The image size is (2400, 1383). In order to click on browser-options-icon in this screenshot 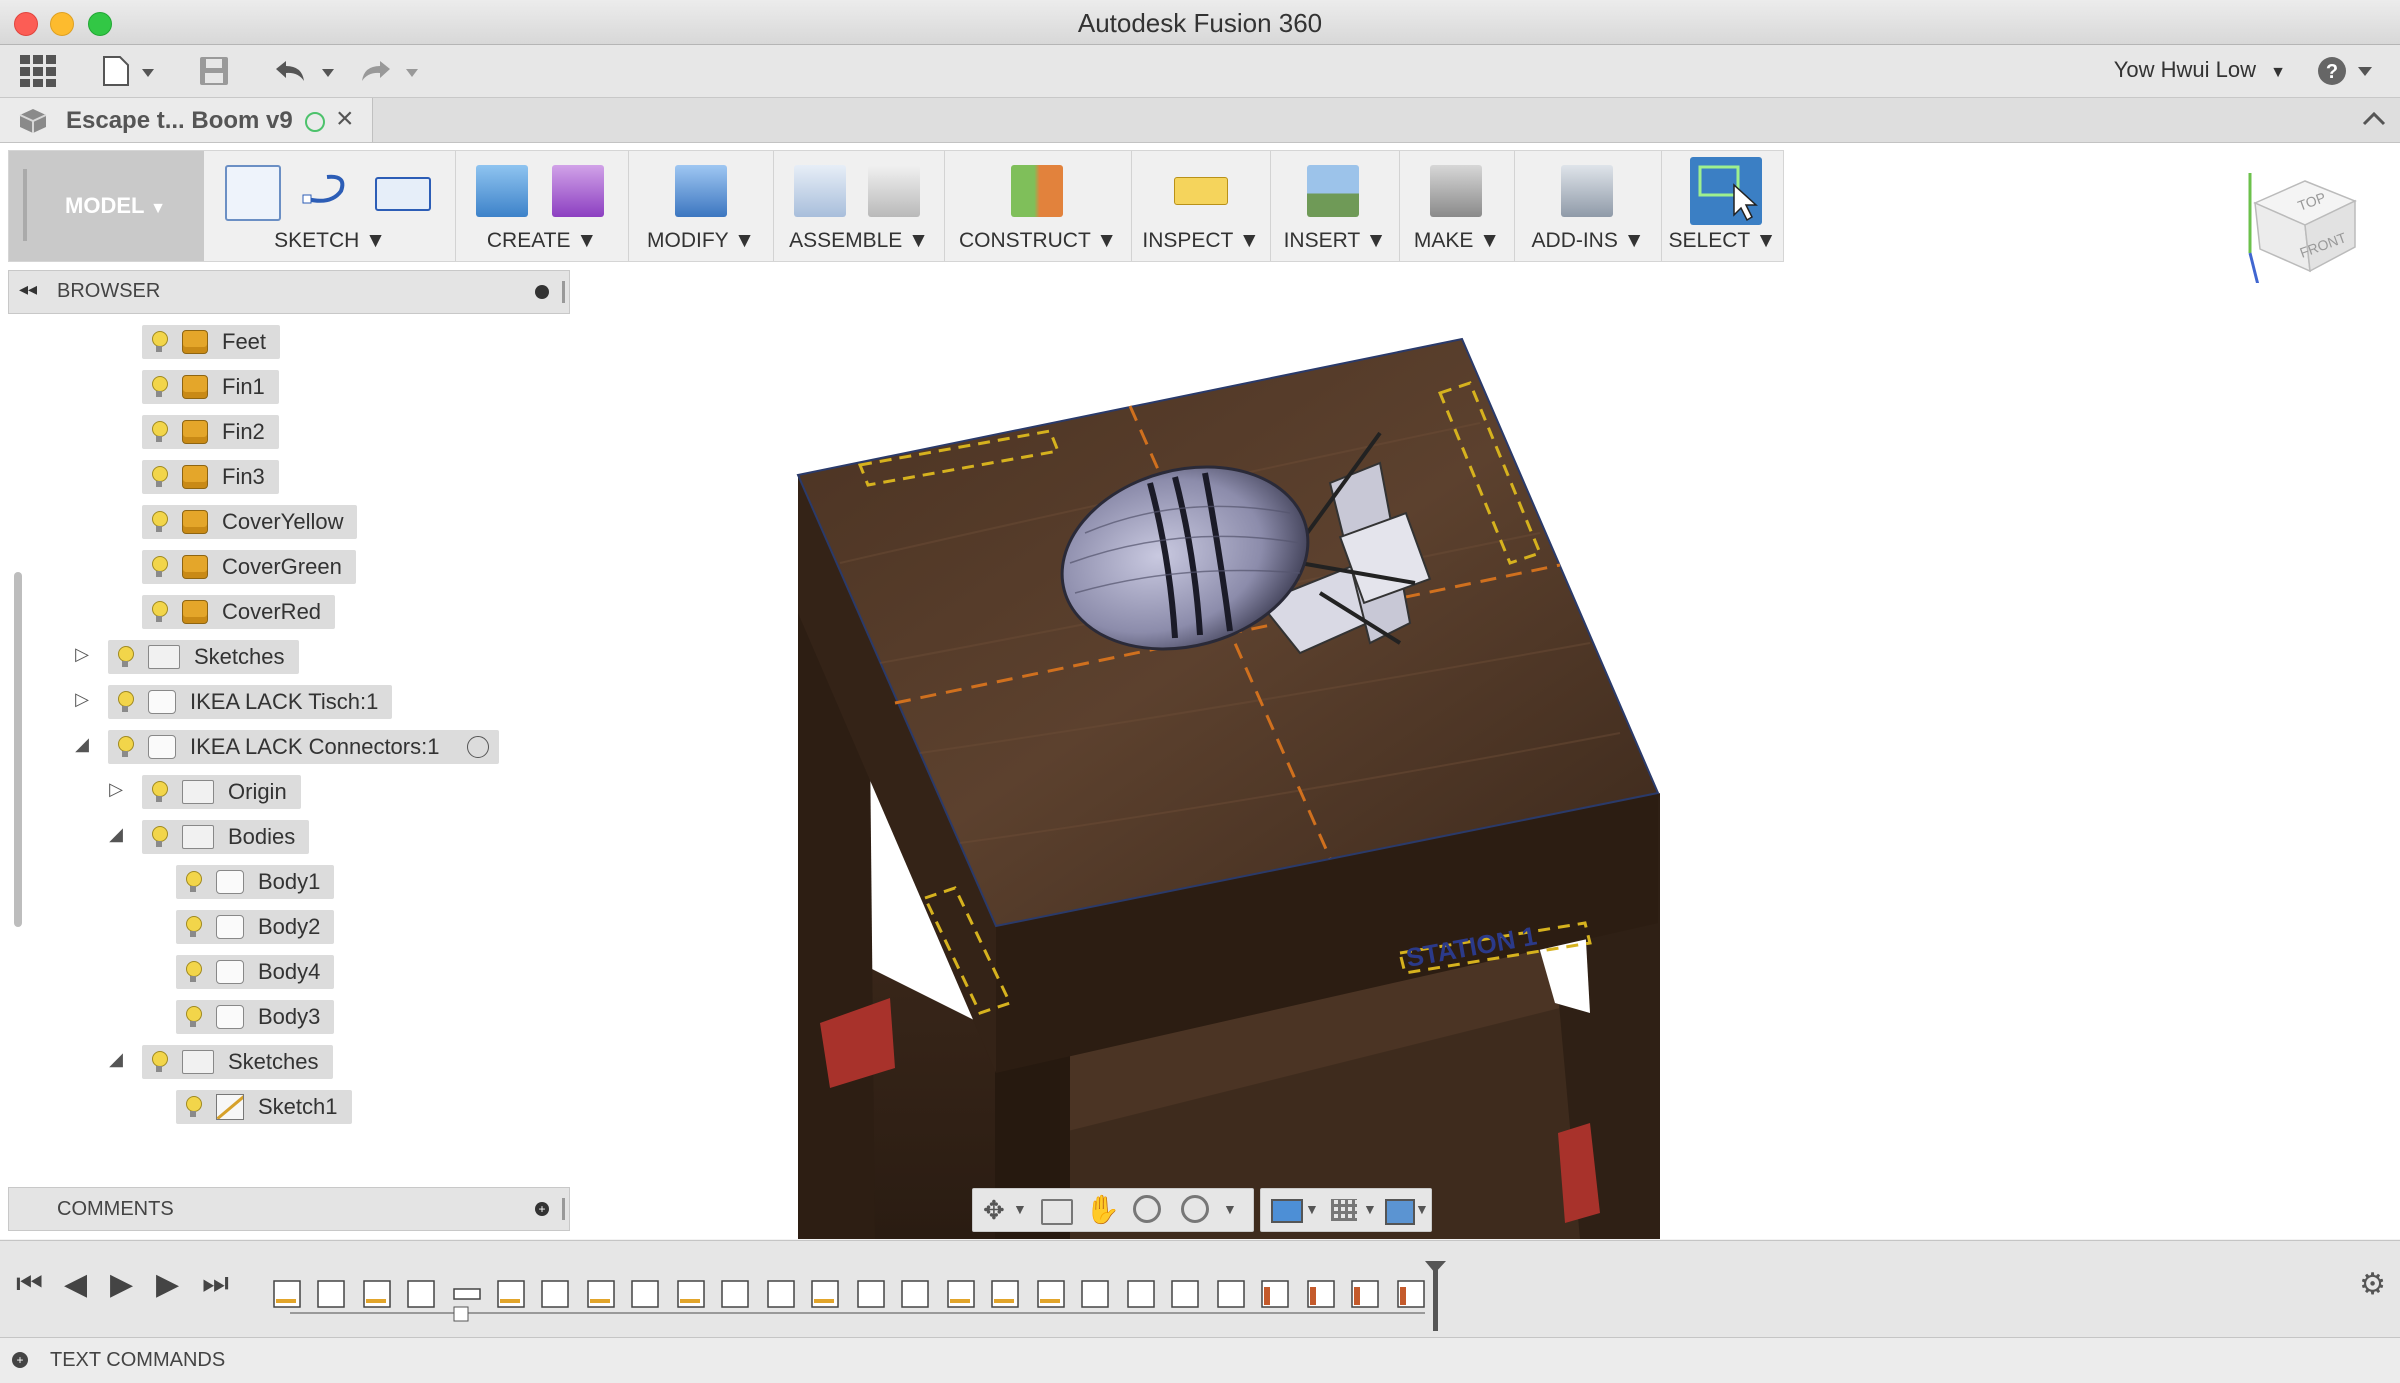, I will do `click(542, 292)`.